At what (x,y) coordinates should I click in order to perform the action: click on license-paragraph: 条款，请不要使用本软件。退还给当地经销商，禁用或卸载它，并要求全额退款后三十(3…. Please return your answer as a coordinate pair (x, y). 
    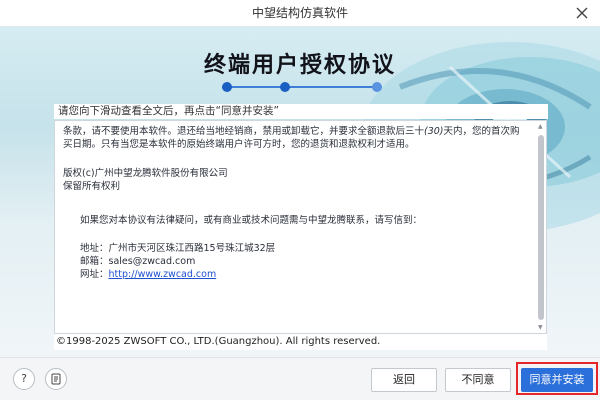
    Looking at the image, I should click on (295, 138).